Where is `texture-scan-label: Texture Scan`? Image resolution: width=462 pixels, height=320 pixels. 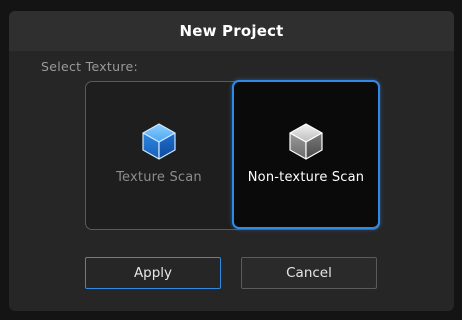 texture-scan-label: Texture Scan is located at coordinates (159, 177).